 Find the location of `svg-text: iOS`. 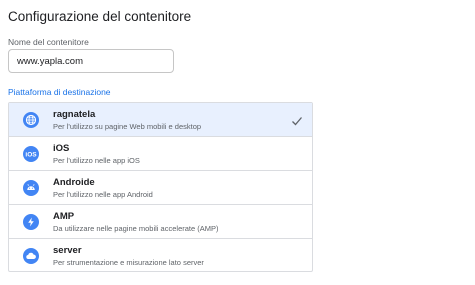

svg-text: iOS is located at coordinates (31, 155).